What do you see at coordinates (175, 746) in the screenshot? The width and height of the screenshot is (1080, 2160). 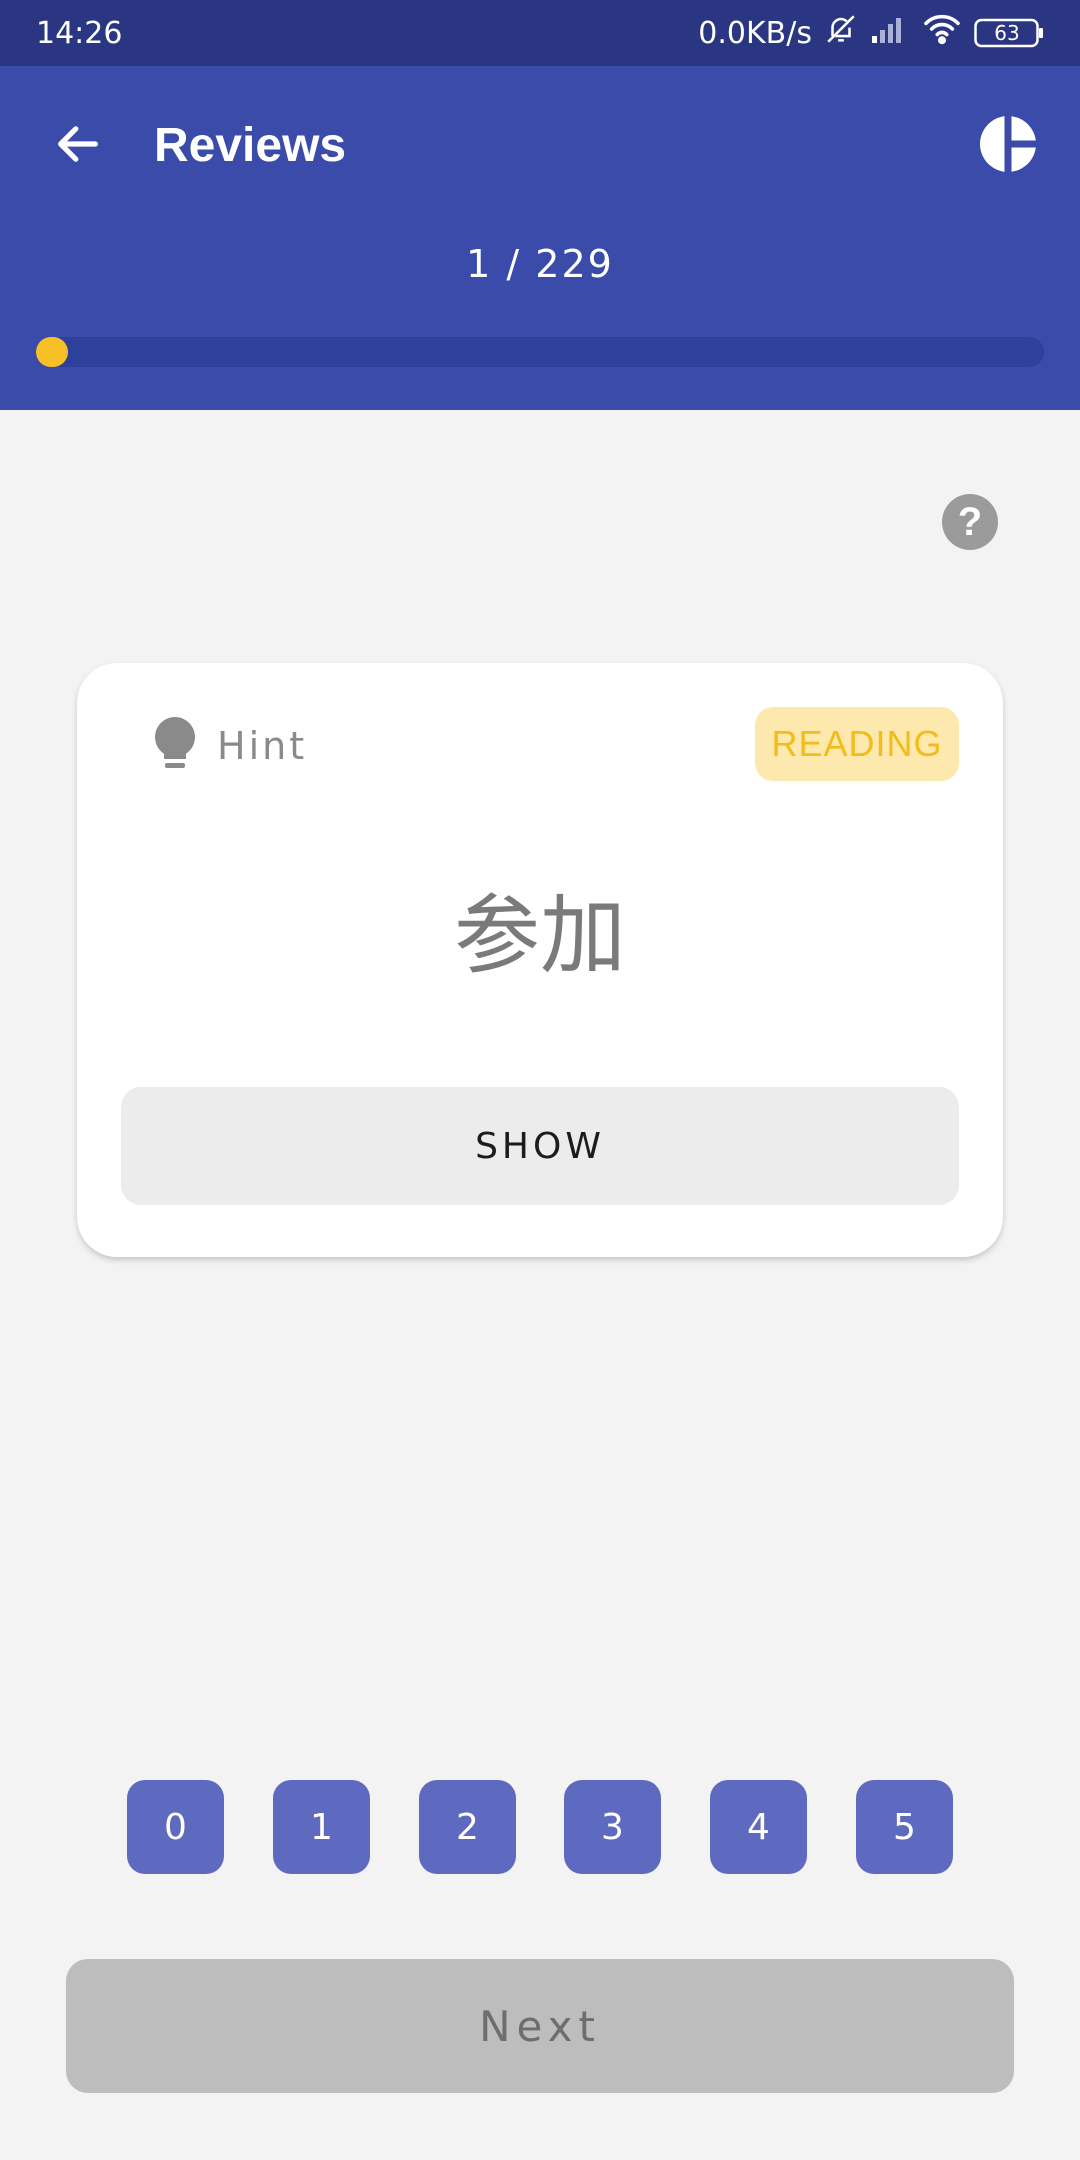 I see `lightbulb-icon` at bounding box center [175, 746].